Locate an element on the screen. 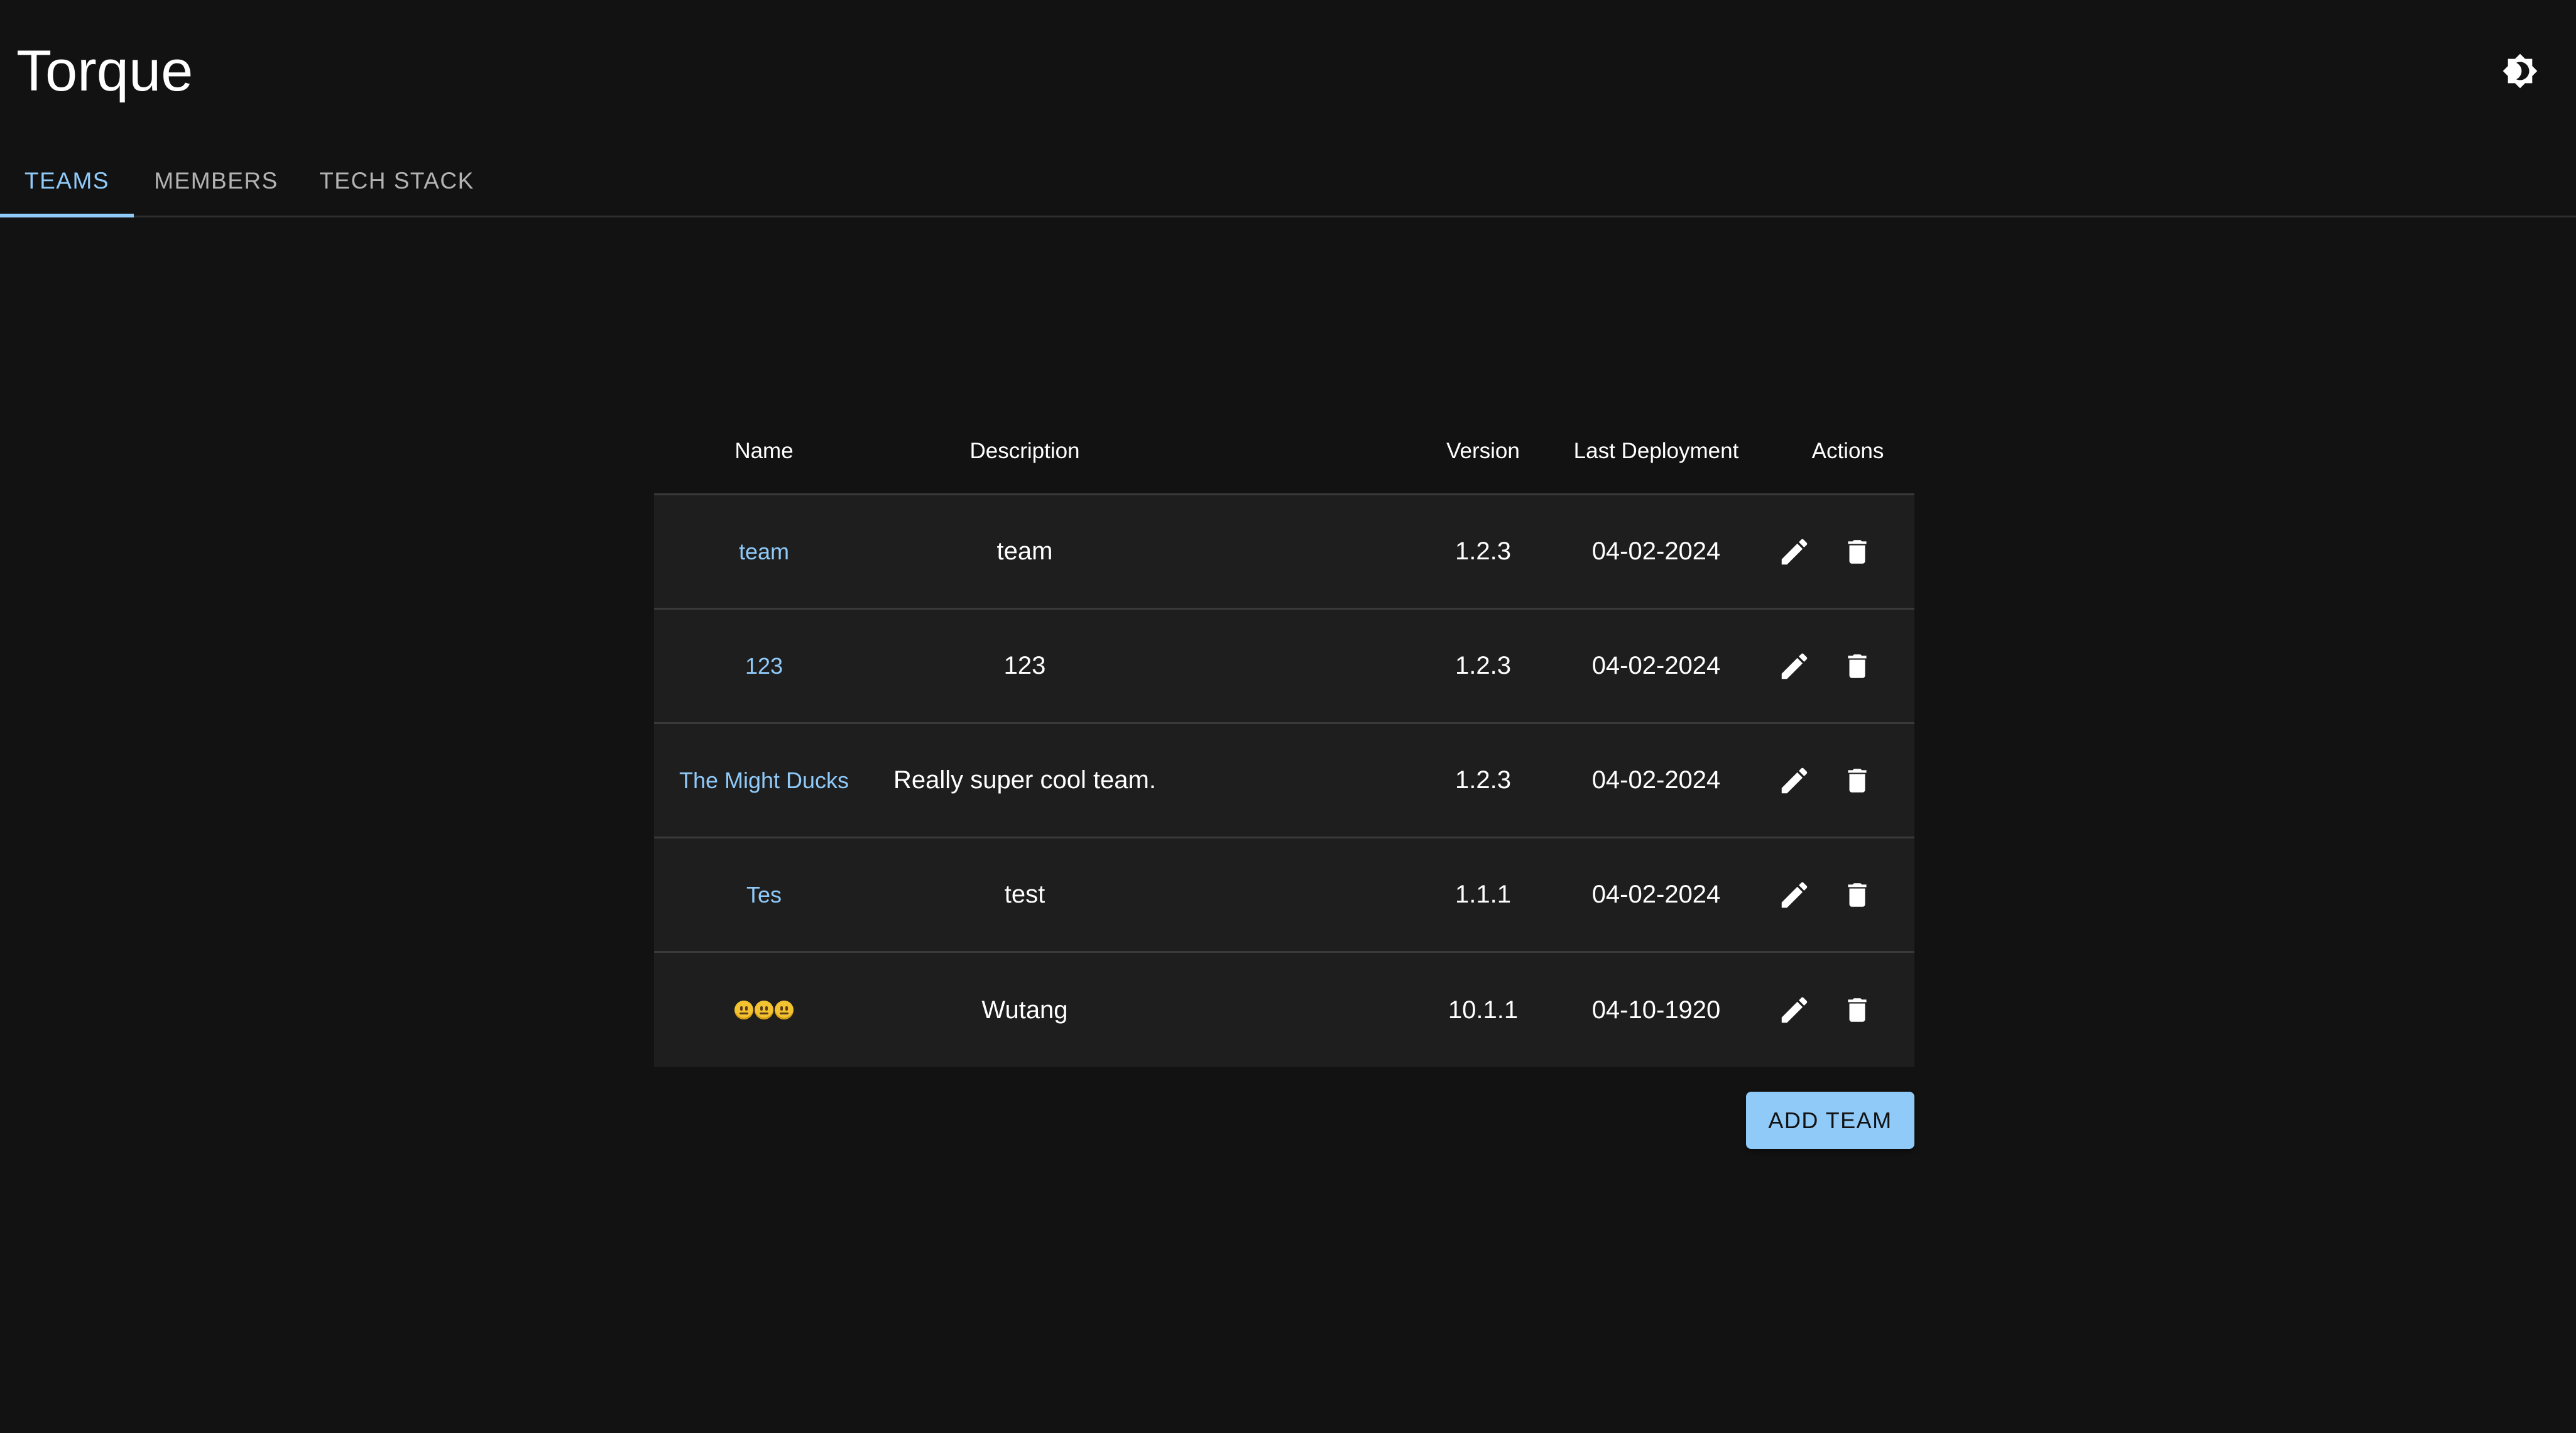 This screenshot has width=2576, height=1433. tab-teams-label: TEAMS is located at coordinates (67, 181).